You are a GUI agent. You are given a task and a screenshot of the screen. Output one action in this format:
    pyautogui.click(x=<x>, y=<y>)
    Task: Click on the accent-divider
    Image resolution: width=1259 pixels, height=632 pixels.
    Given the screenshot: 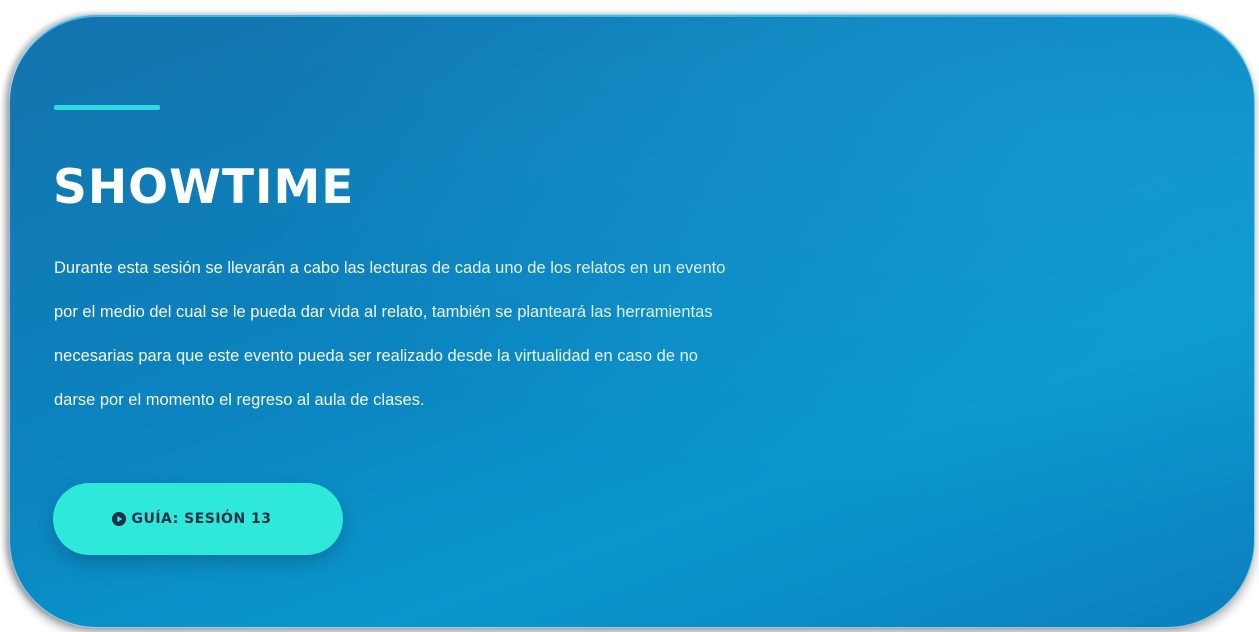 What is the action you would take?
    pyautogui.click(x=107, y=107)
    